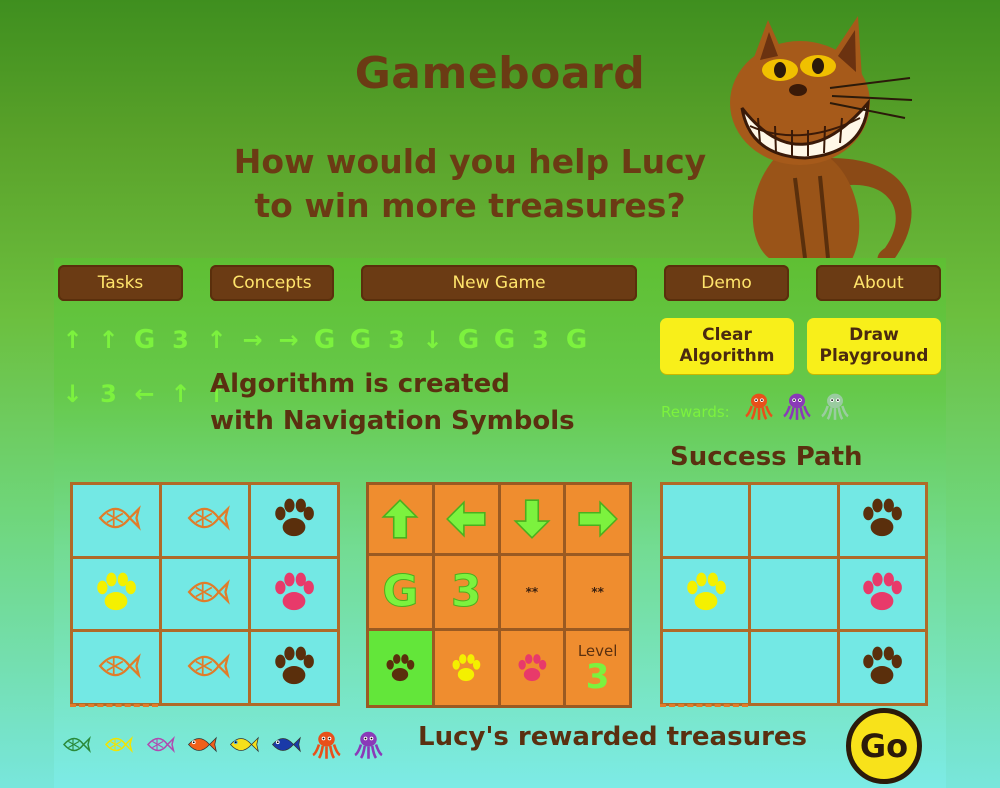 Image resolution: width=1000 pixels, height=788 pixels. What do you see at coordinates (158, 746) in the screenshot?
I see `fish-outline-purple-icon` at bounding box center [158, 746].